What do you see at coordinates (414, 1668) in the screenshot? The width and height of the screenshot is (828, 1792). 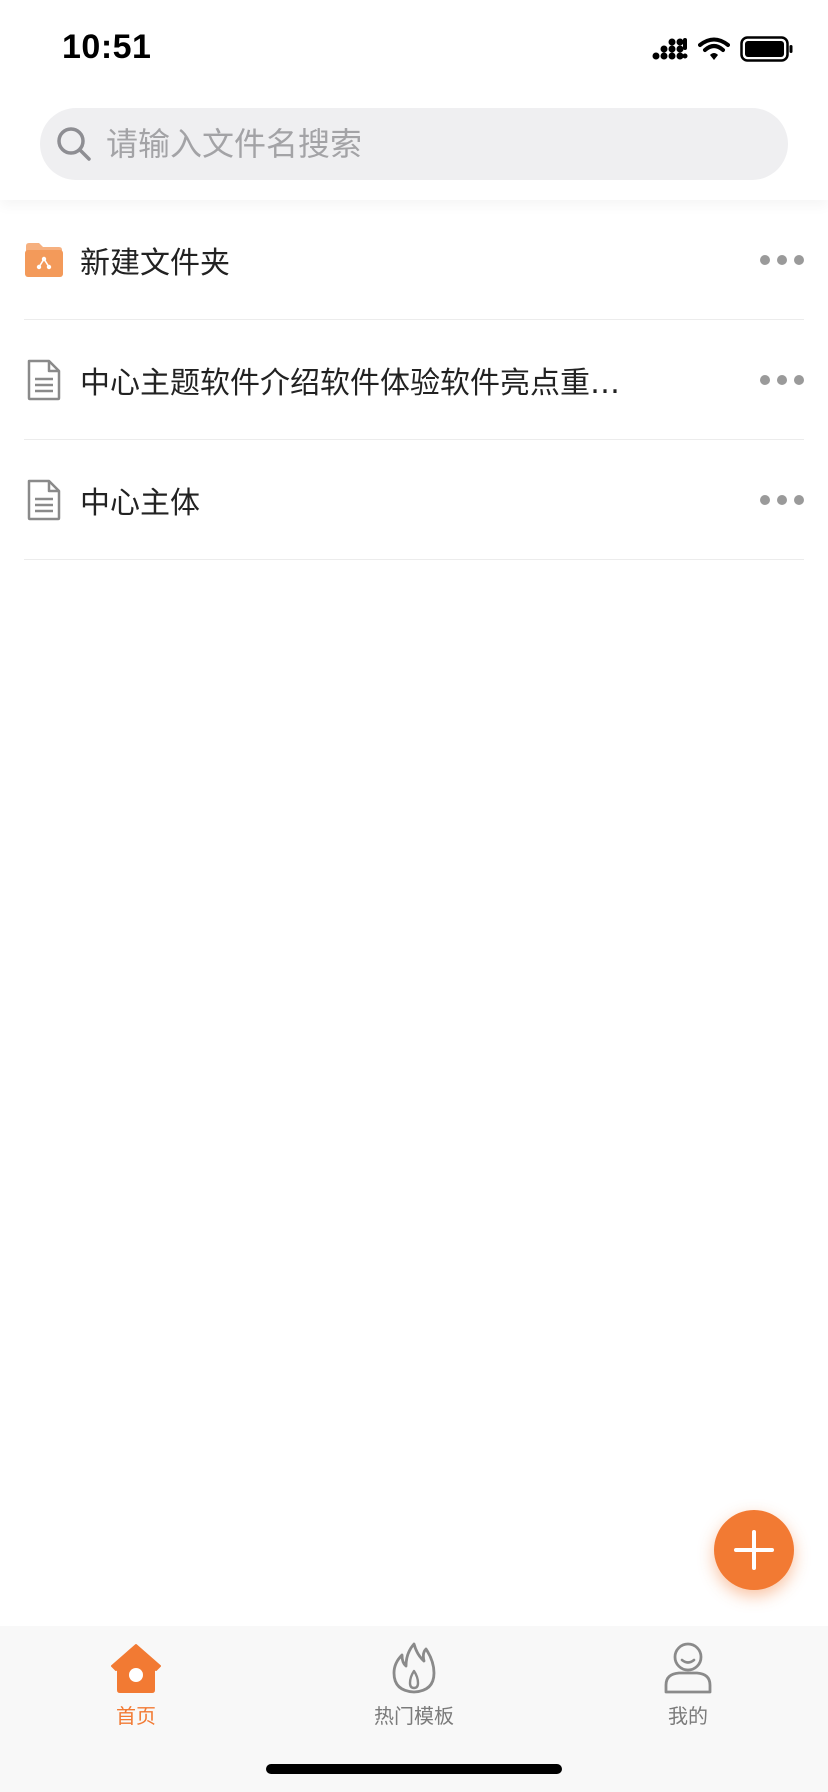 I see `flame-icon` at bounding box center [414, 1668].